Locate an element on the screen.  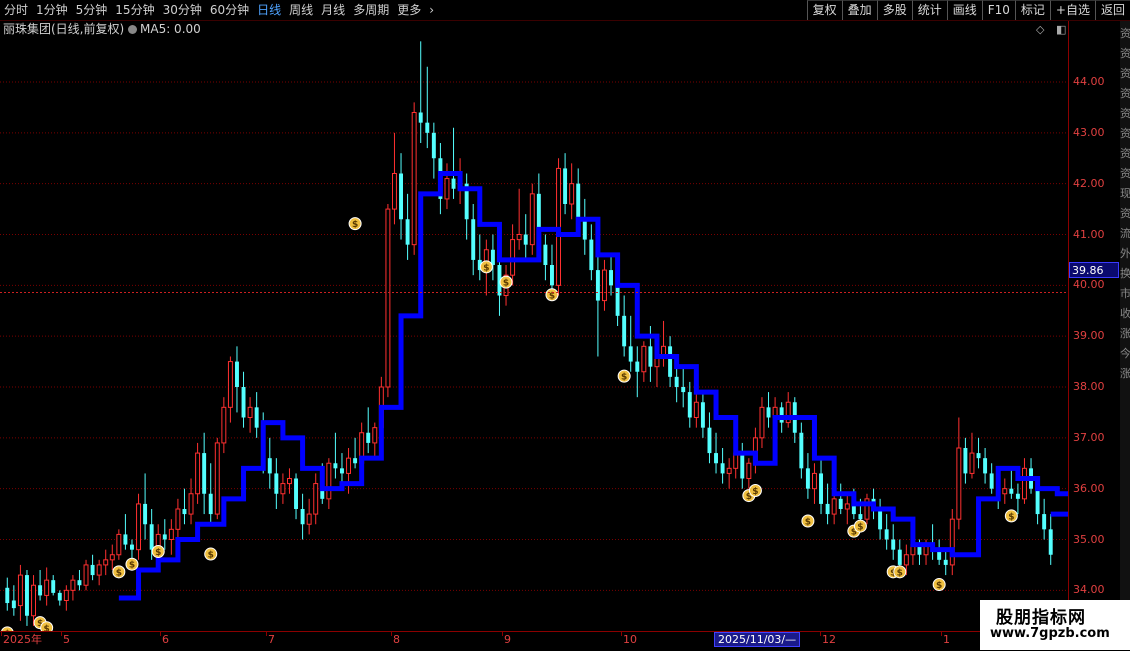
chevron-right-icon: › is located at coordinates (431, 10).